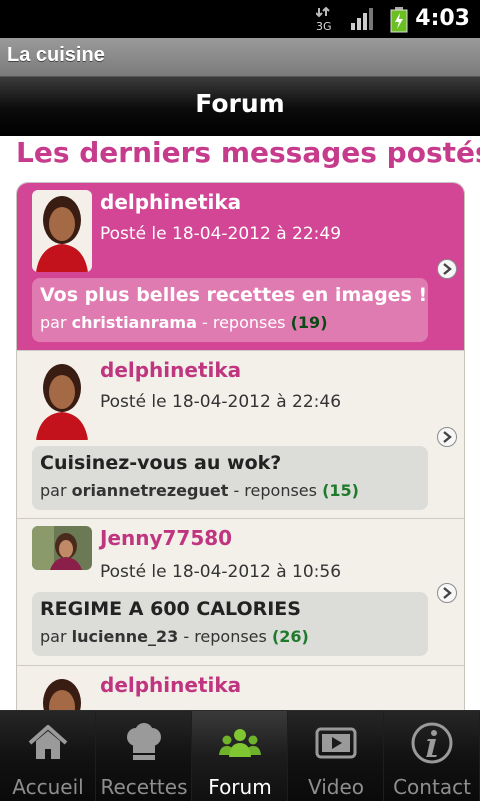 This screenshot has height=801, width=480. I want to click on tab-contact: Contact, so click(432, 756).